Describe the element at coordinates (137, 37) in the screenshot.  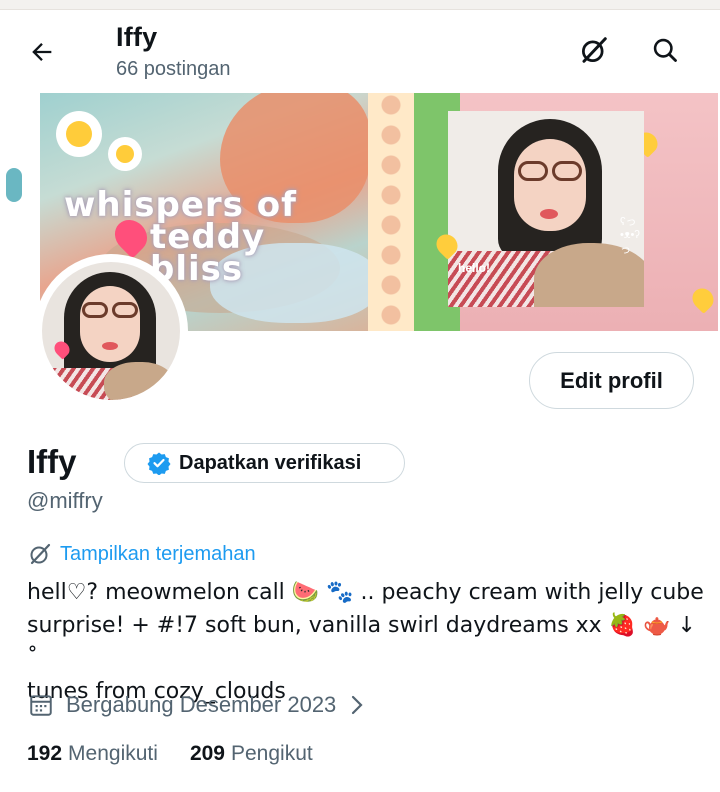
I see `header-title: Iffy` at that location.